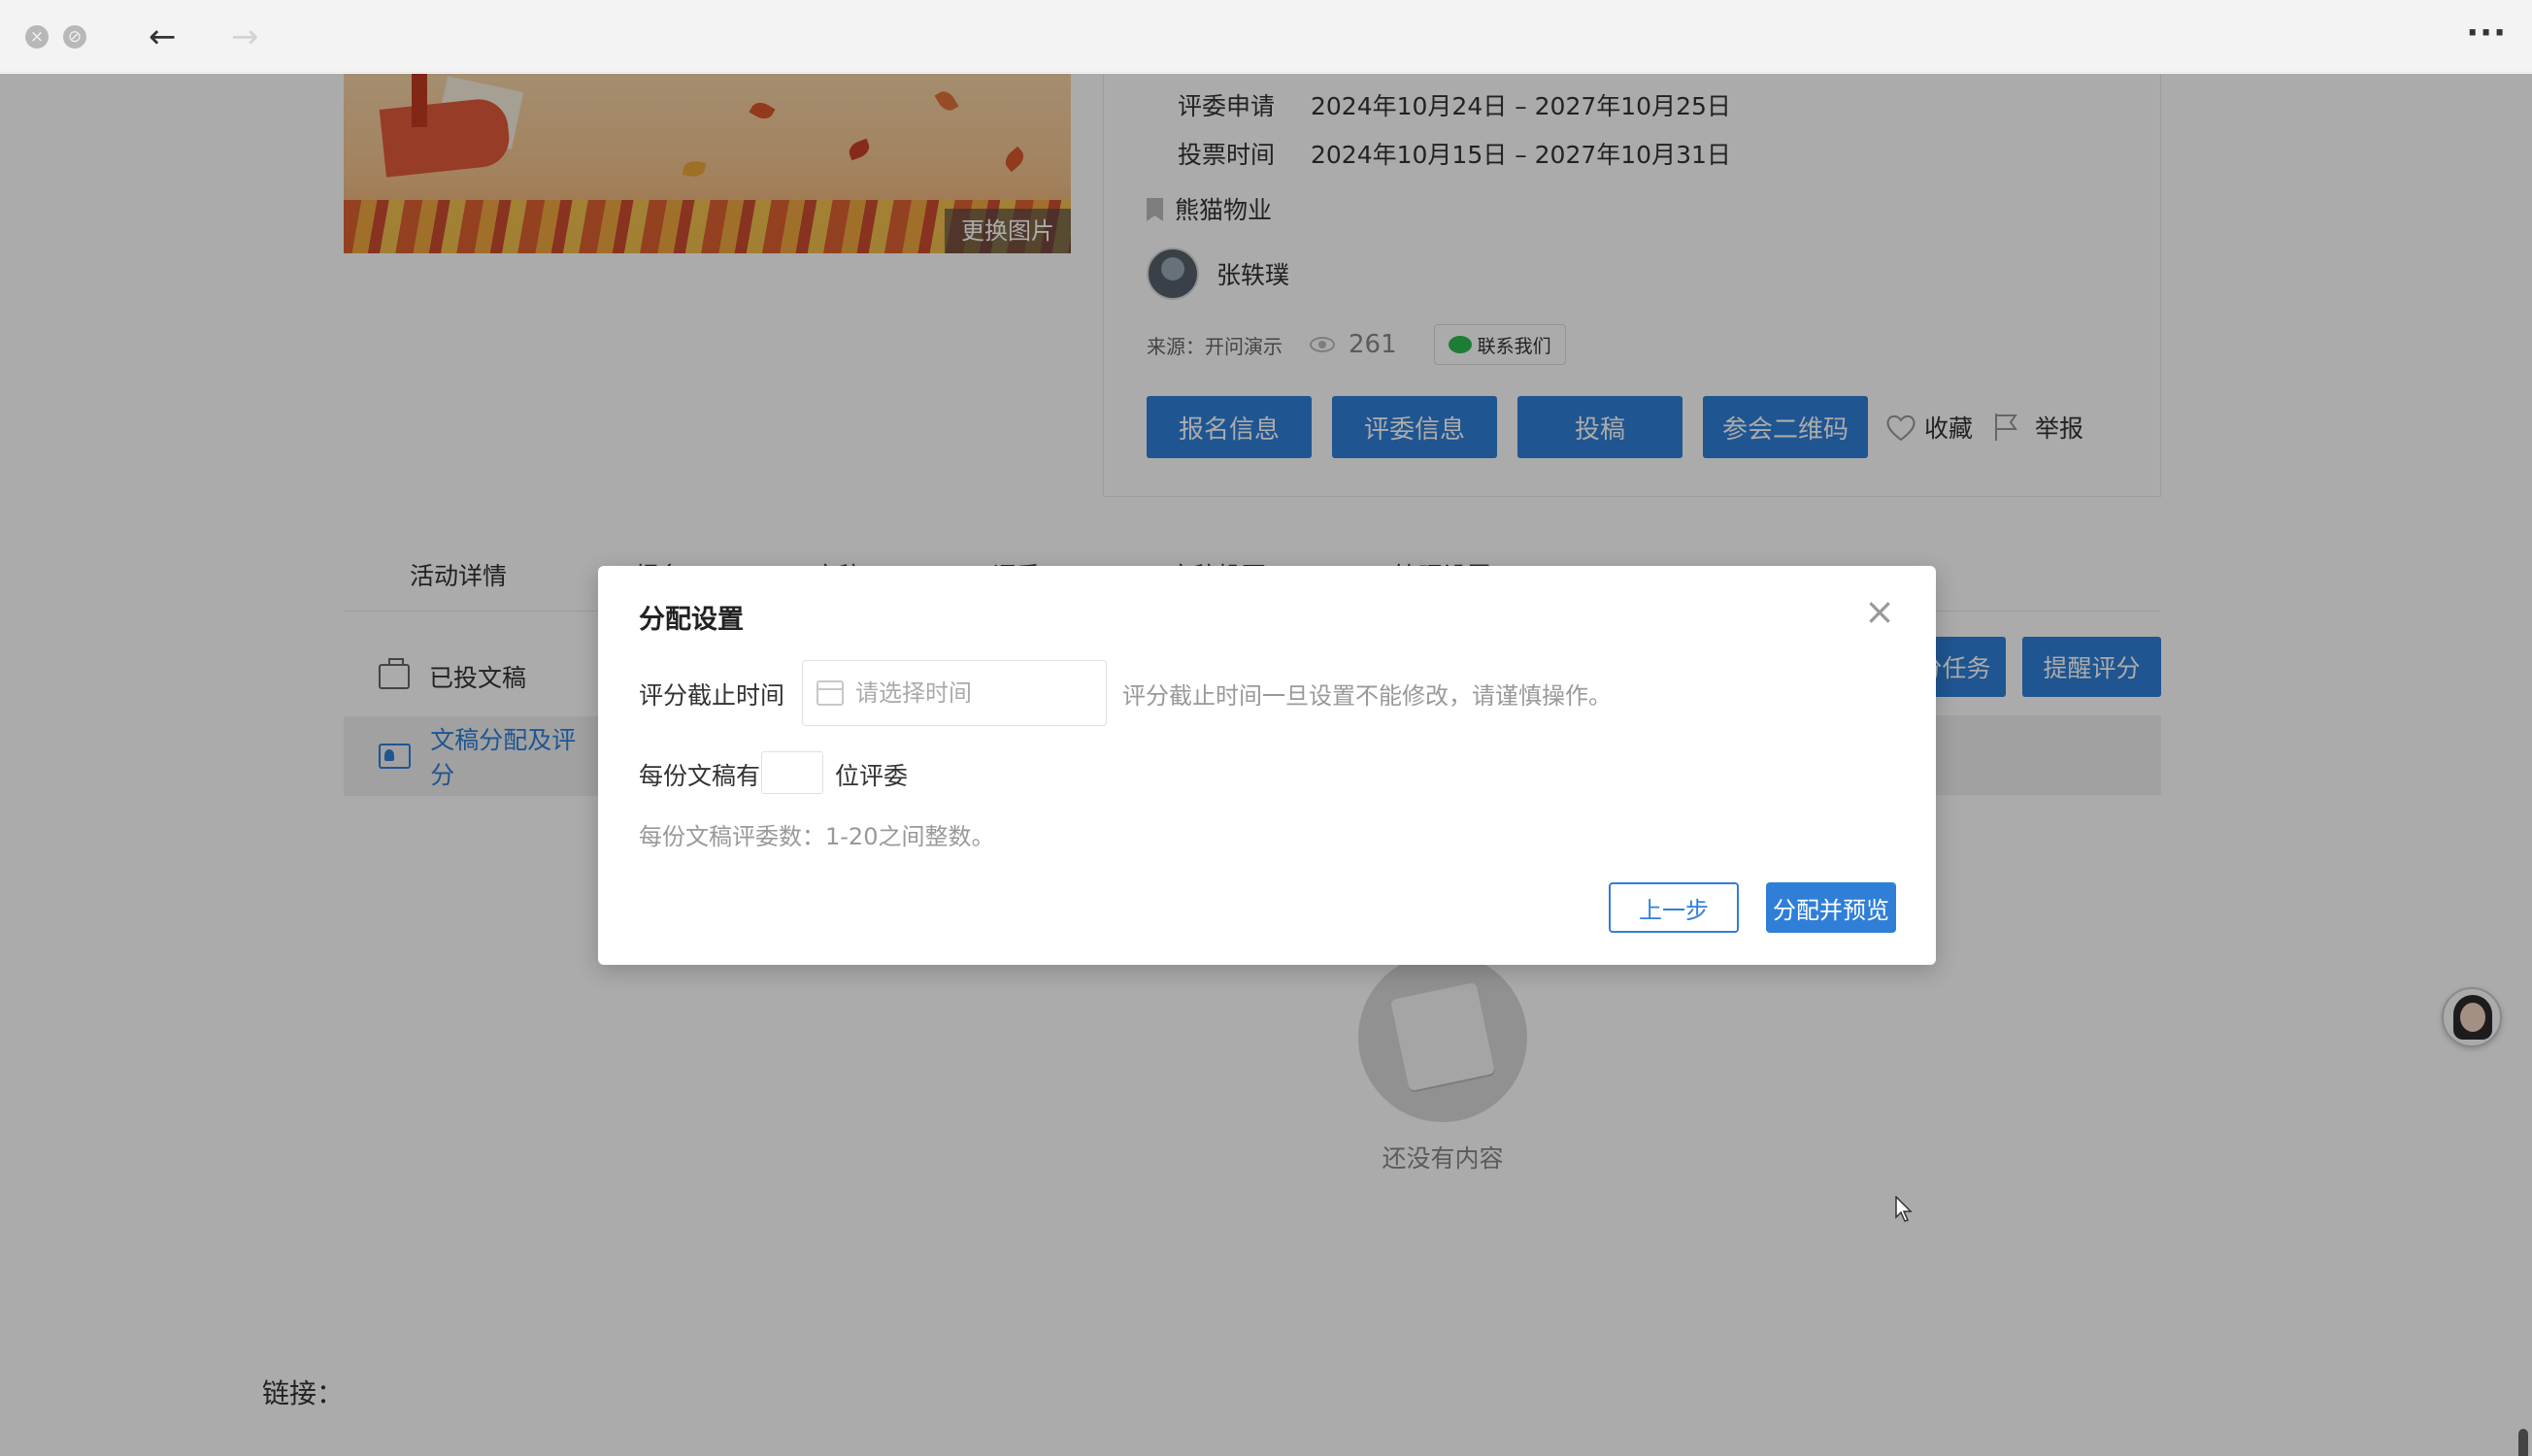 This screenshot has height=1456, width=2532. Describe the element at coordinates (712, 695) in the screenshot. I see `deadline-label: 评分截止时间` at that location.